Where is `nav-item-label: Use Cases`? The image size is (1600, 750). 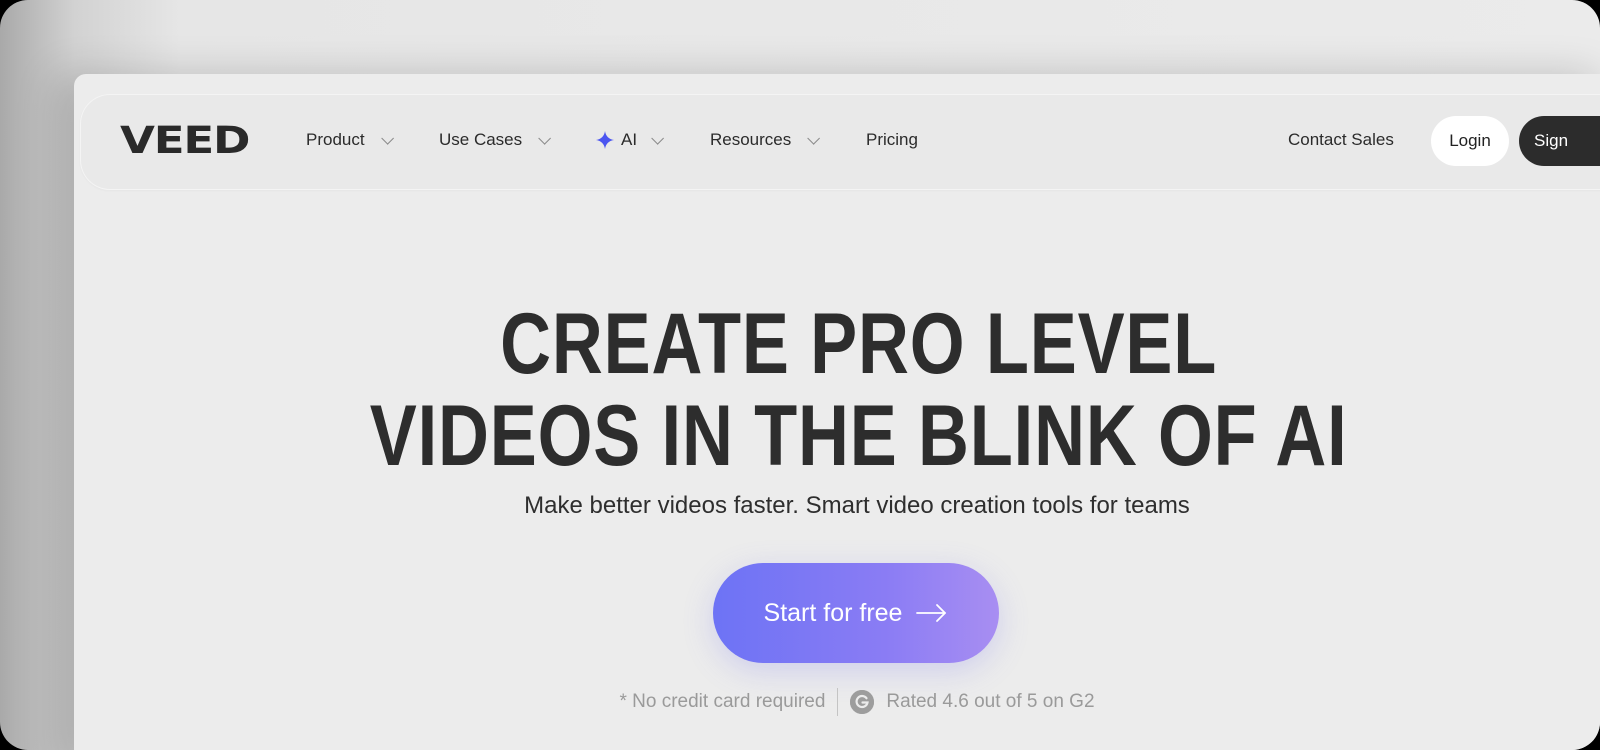
nav-item-label: Use Cases is located at coordinates (481, 139).